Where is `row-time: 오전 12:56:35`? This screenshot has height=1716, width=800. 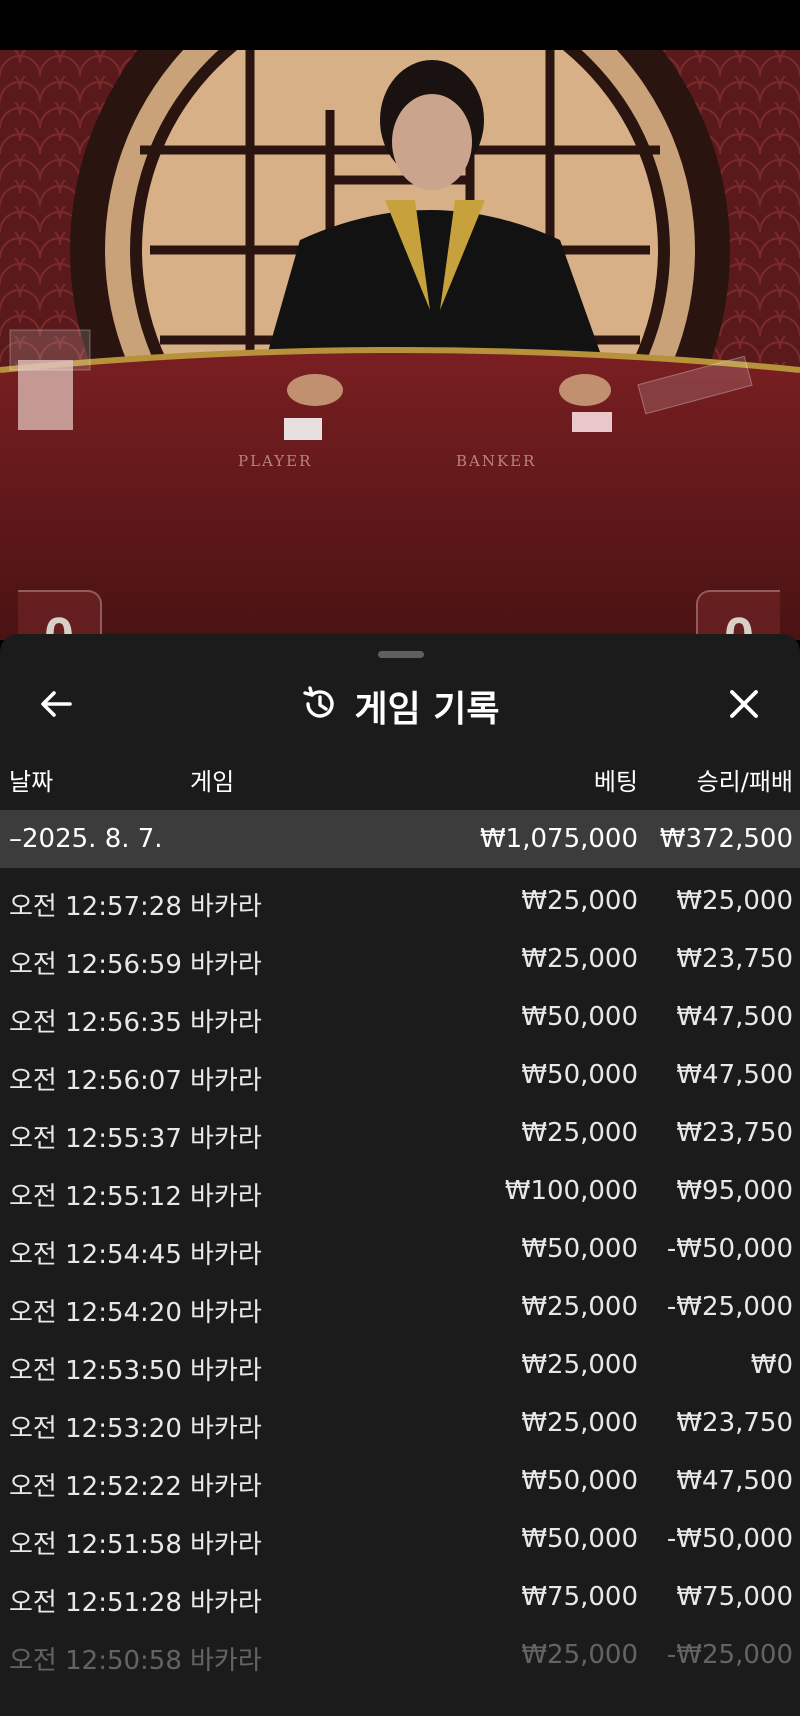
row-time: 오전 12:56:35 is located at coordinates (95, 1023).